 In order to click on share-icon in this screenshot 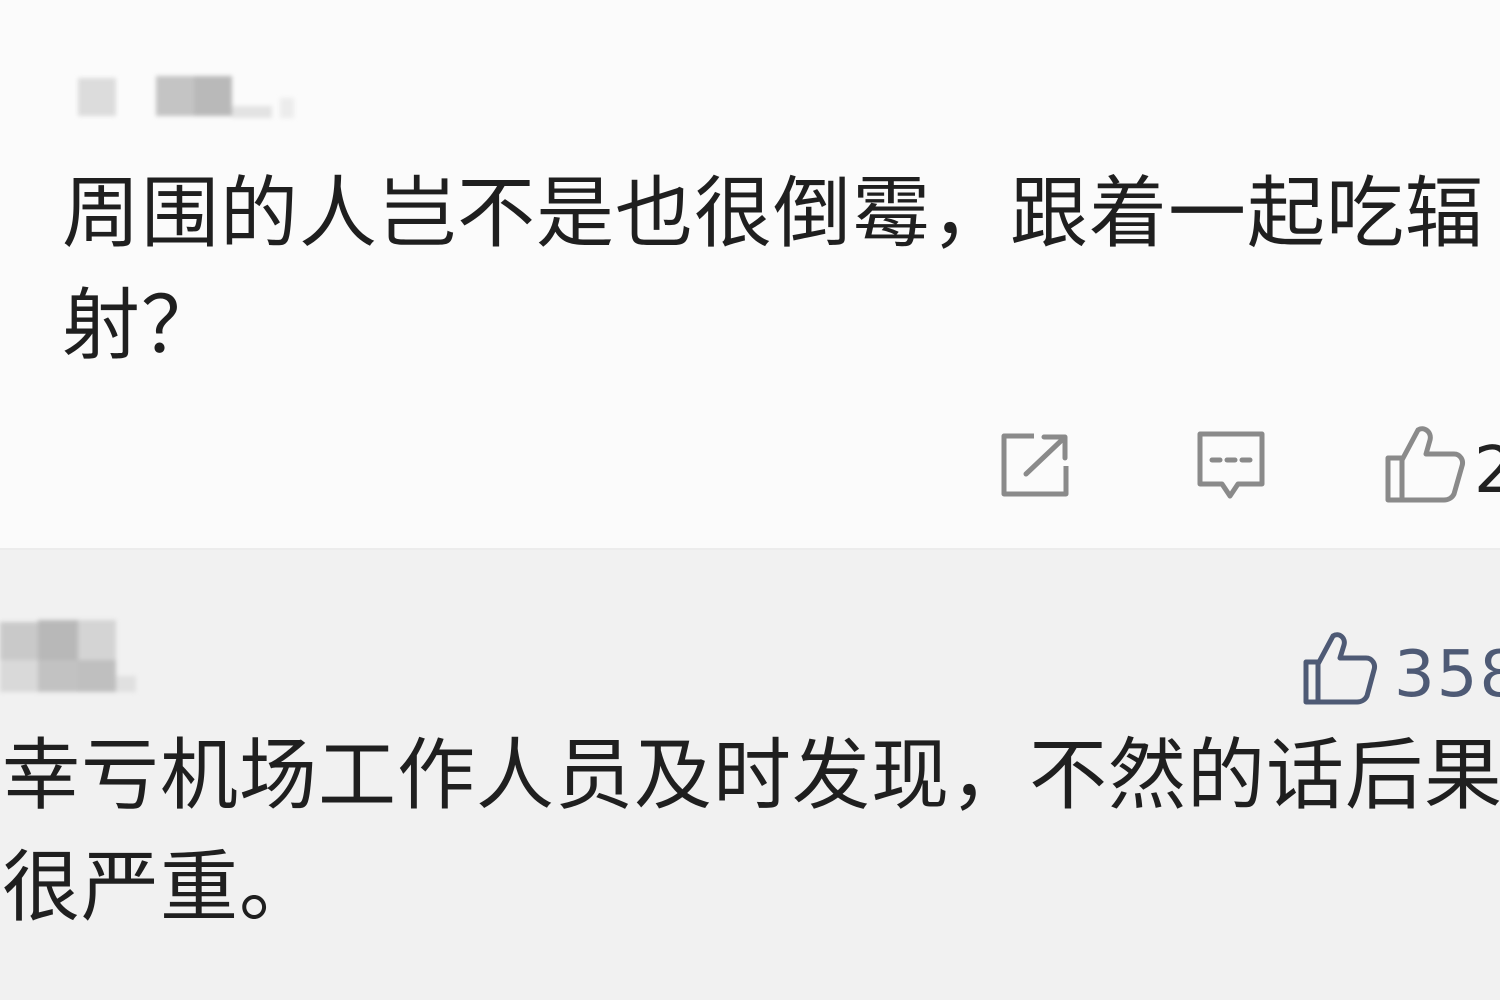, I will do `click(1035, 465)`.